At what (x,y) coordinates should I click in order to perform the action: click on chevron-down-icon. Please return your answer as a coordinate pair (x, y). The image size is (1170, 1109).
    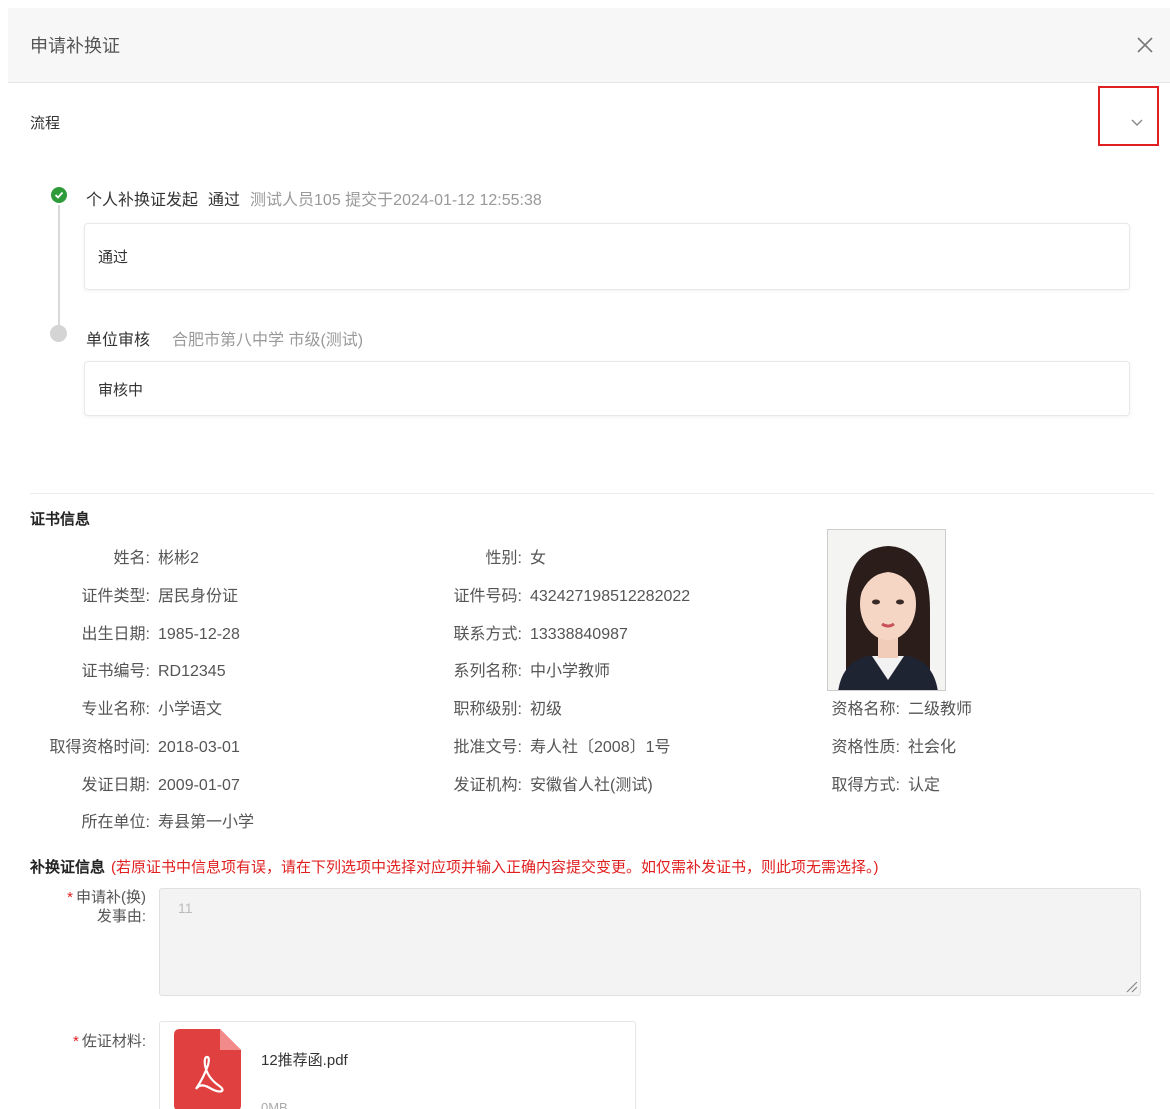
    Looking at the image, I should click on (1137, 122).